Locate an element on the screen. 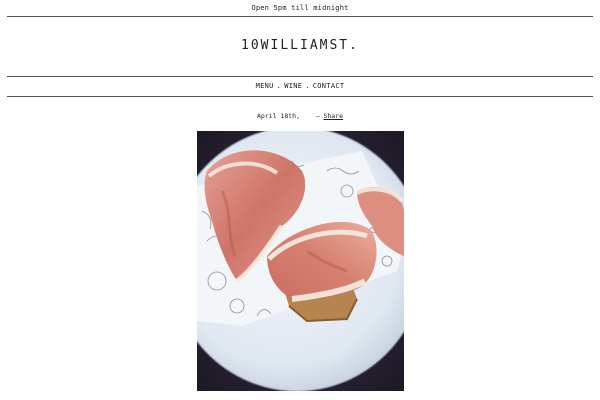  site-title: 10WILLIAMST. is located at coordinates (300, 46).